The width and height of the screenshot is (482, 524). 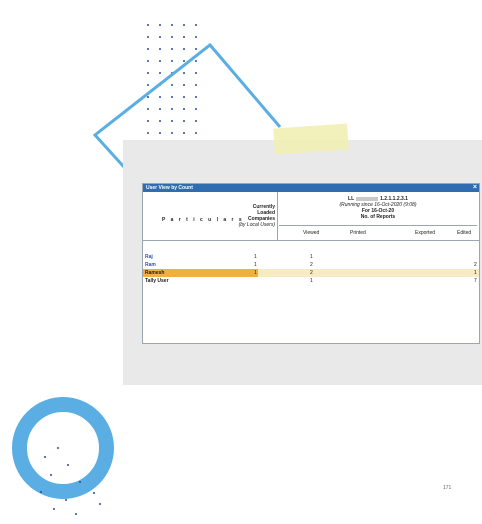 I want to click on reports-underline, so click(x=378, y=225).